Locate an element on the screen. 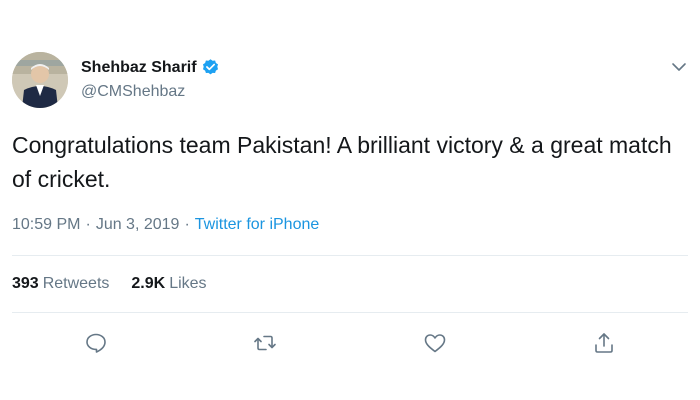 This screenshot has height=400, width=700. retweets-stat: 393 Retweets is located at coordinates (60, 284).